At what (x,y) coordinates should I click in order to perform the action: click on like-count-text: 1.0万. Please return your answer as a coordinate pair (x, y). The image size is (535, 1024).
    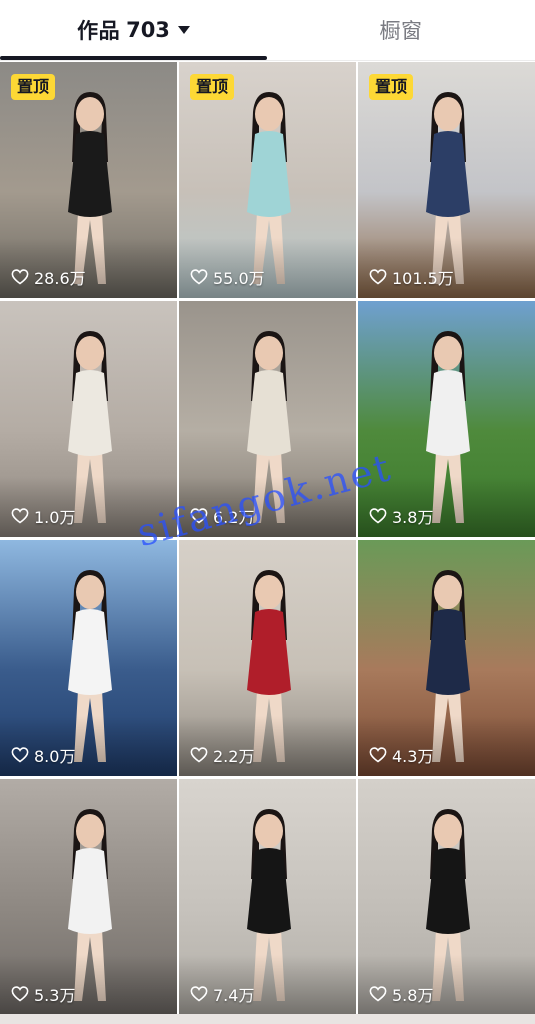
    Looking at the image, I should click on (55, 517).